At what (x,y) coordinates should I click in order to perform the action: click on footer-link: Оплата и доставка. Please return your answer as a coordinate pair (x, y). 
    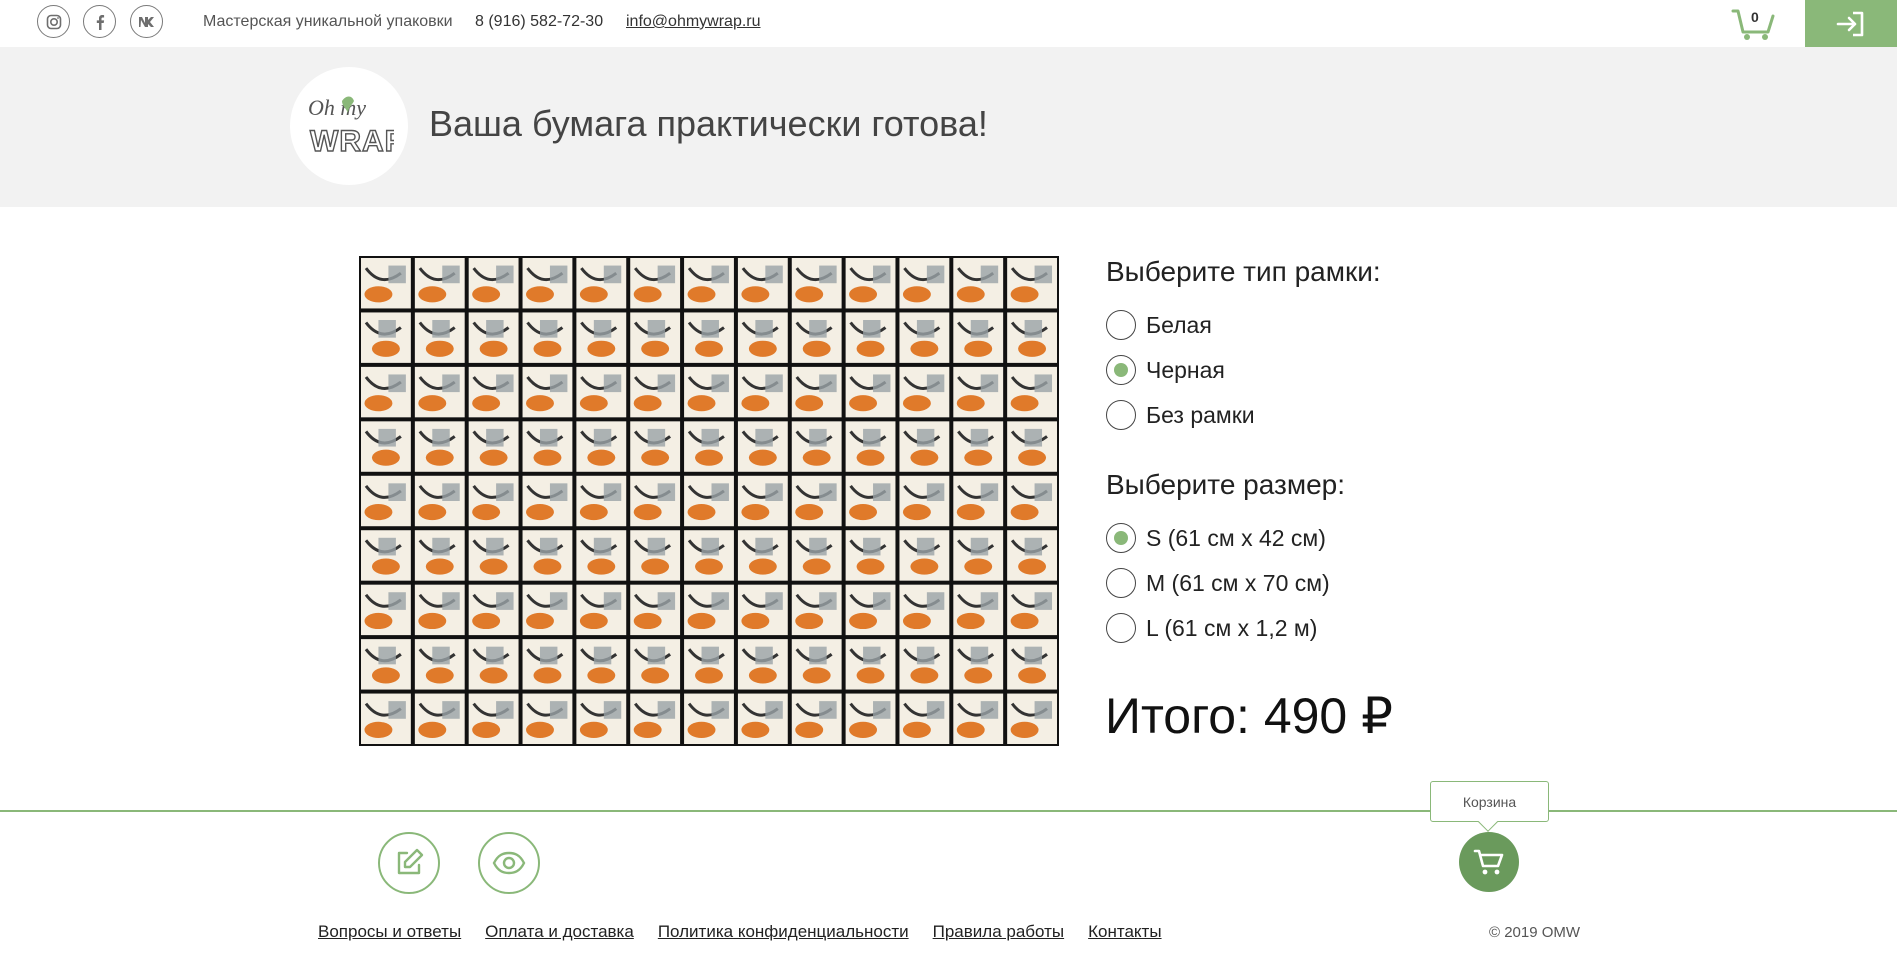
    Looking at the image, I should click on (559, 932).